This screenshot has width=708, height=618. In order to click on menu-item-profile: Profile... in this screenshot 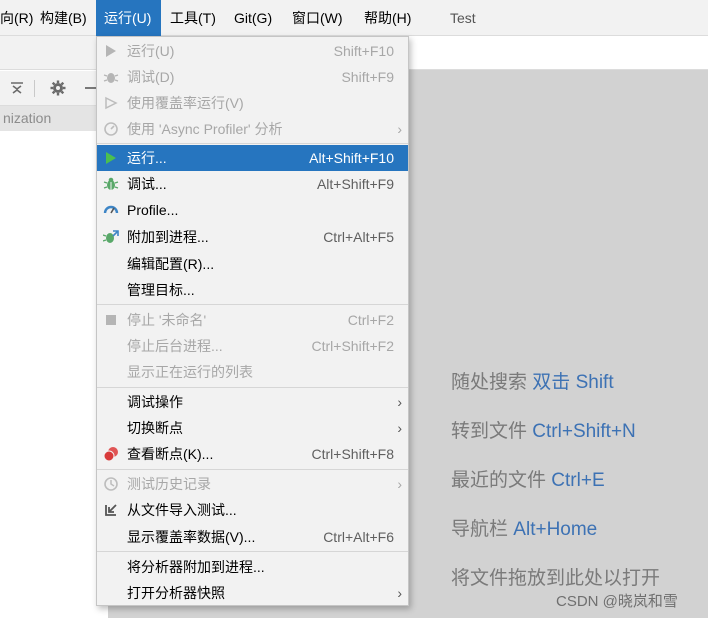, I will do `click(252, 210)`.